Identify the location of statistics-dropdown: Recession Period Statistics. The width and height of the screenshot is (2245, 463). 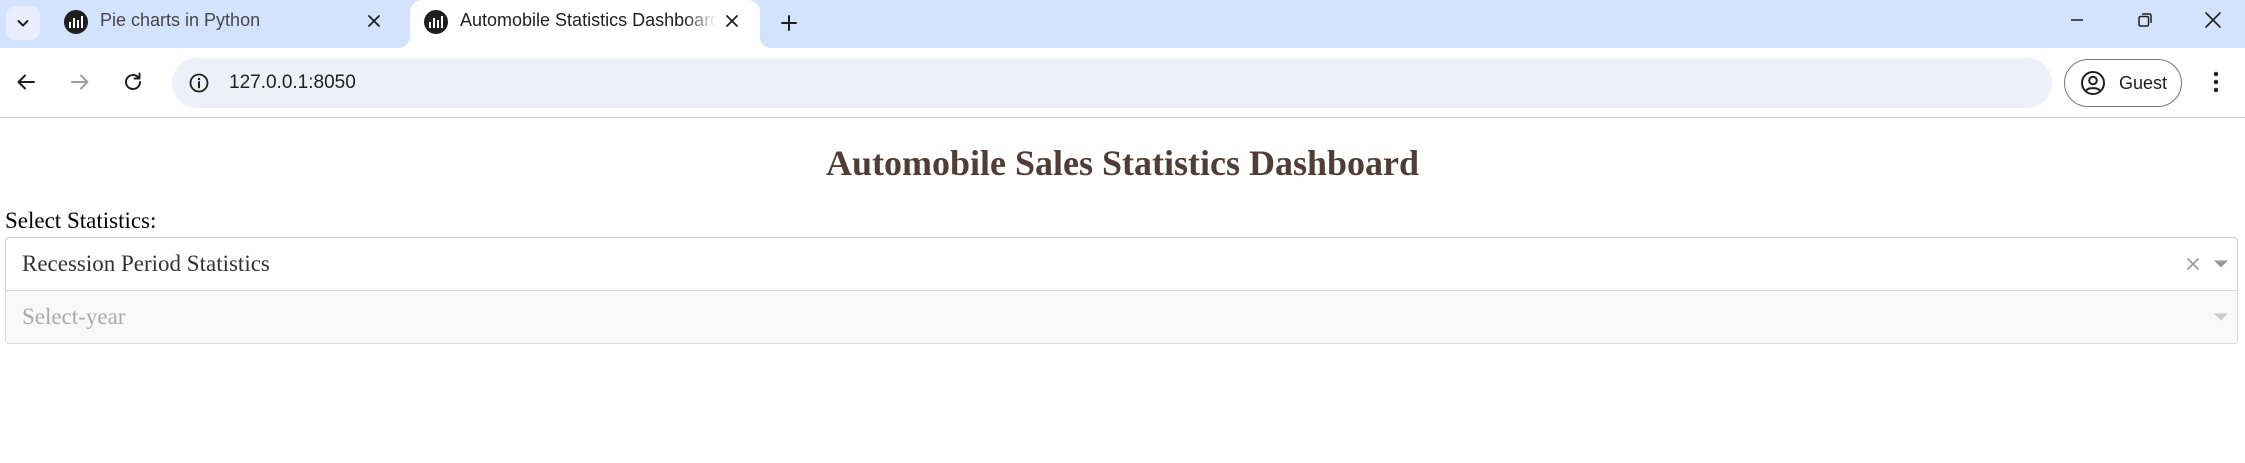
(1121, 264).